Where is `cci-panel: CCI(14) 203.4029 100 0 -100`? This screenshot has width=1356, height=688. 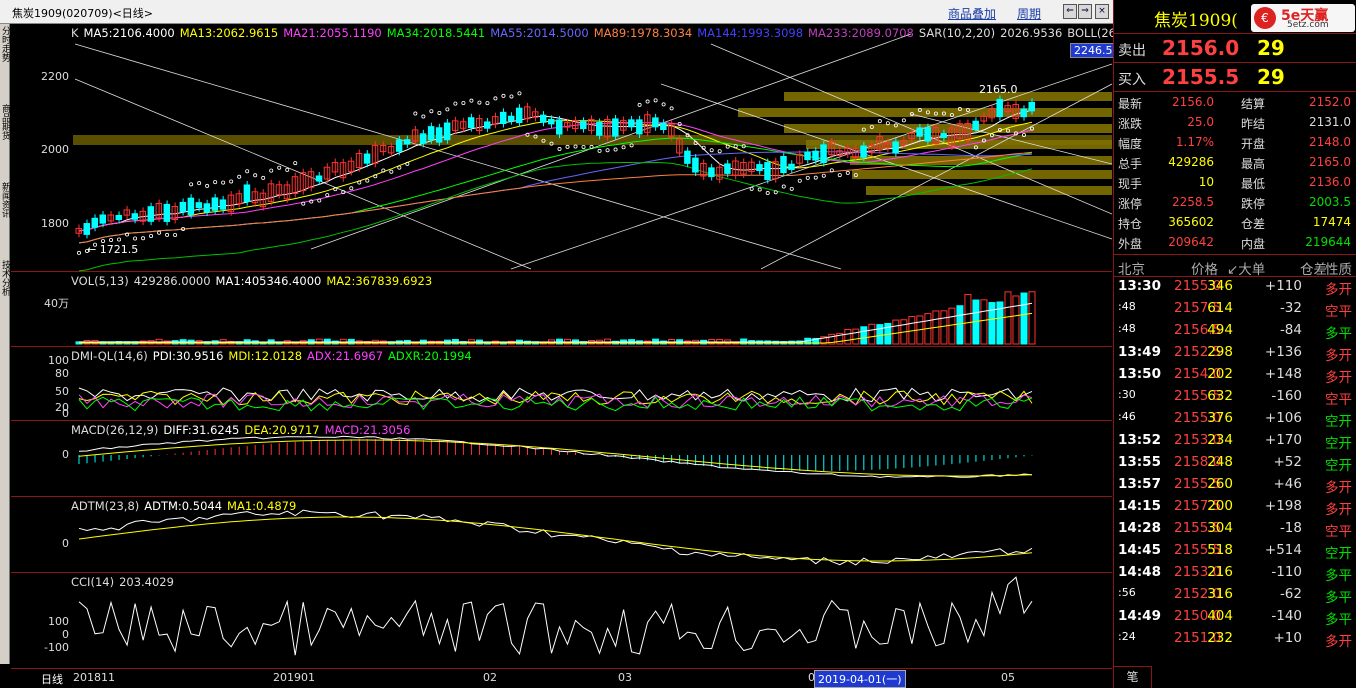
cci-panel: CCI(14) 203.4029 100 0 -100 is located at coordinates (561, 620).